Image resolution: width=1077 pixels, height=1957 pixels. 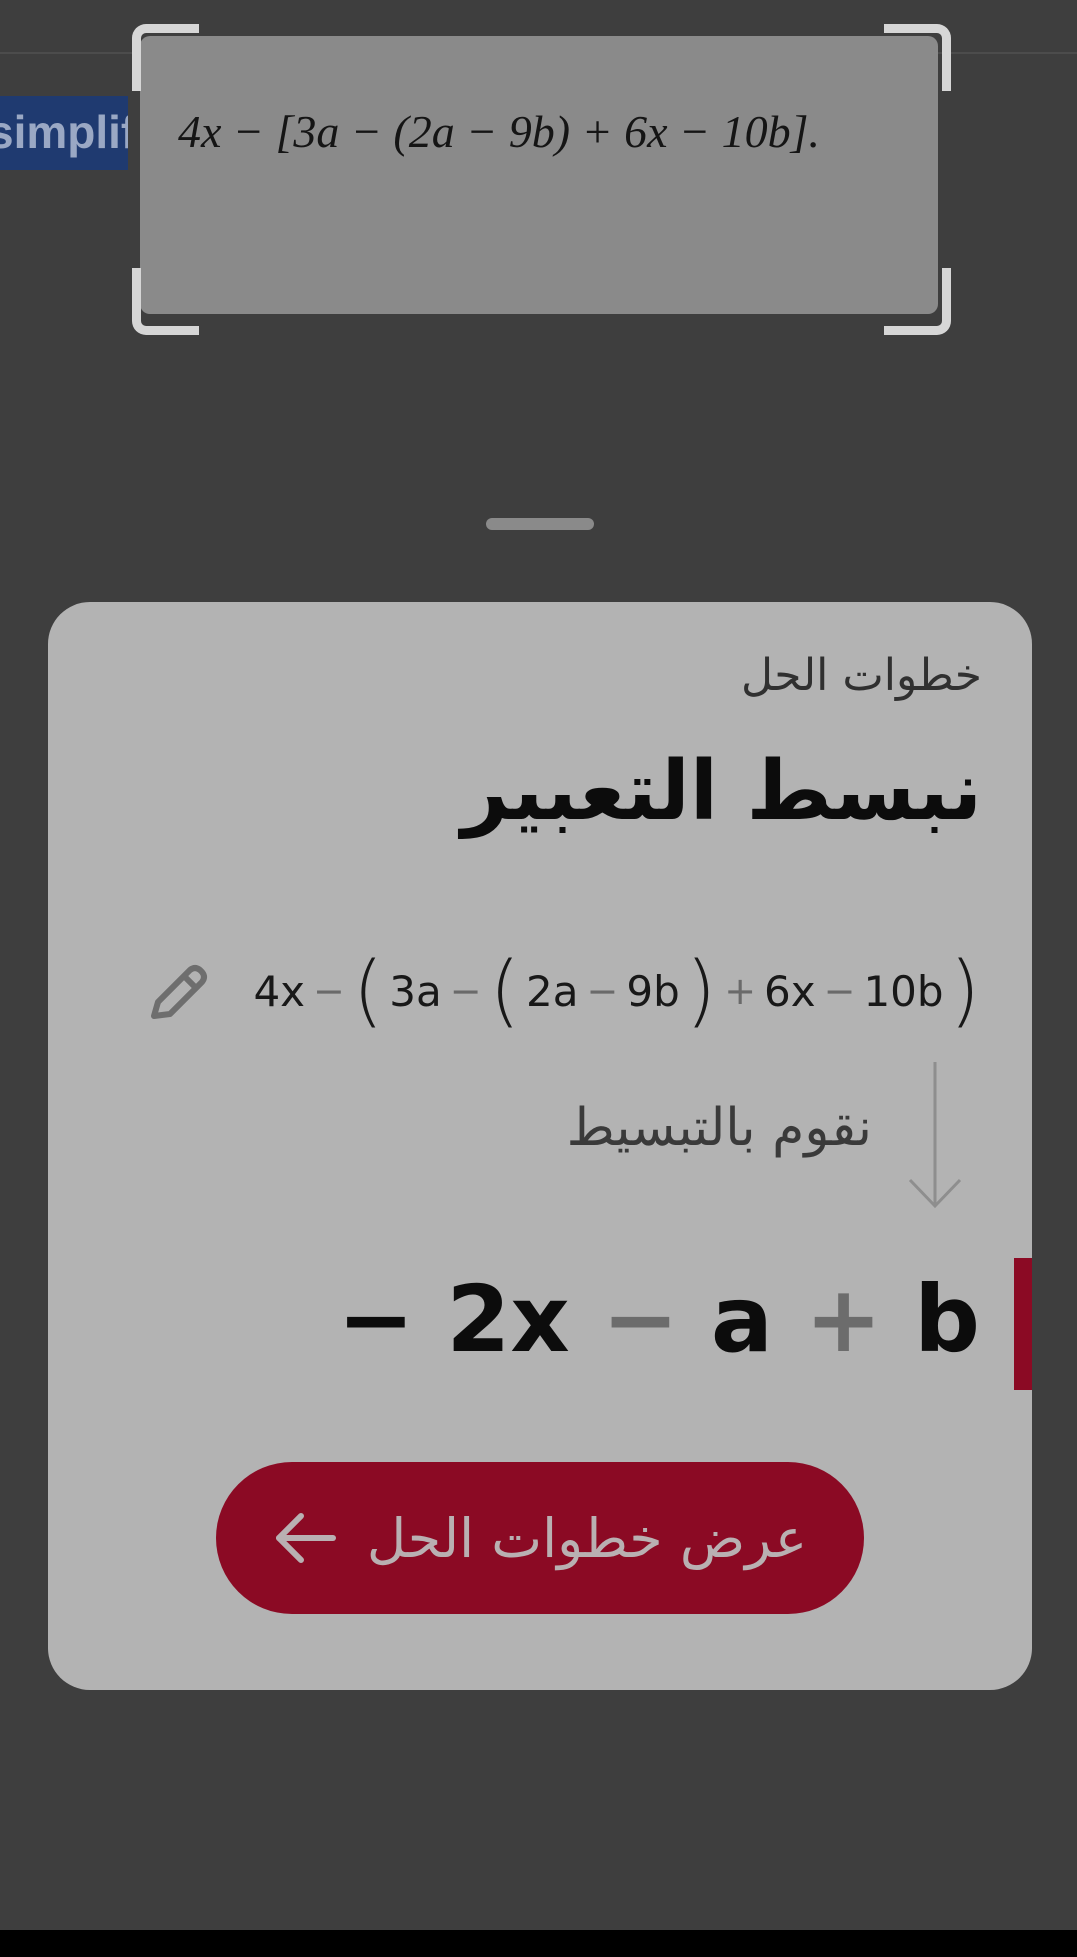 What do you see at coordinates (165, 301) in the screenshot?
I see `crop-handle-bottom-left` at bounding box center [165, 301].